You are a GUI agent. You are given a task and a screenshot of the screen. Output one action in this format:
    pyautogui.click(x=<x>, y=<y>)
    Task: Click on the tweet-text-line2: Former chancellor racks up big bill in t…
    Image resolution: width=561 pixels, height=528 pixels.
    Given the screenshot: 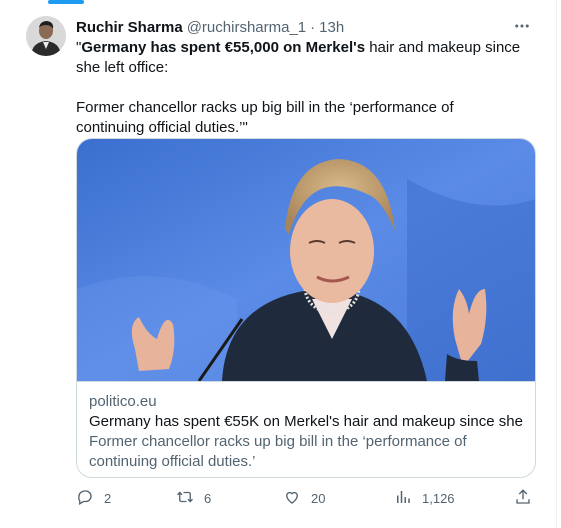 What is the action you would take?
    pyautogui.click(x=265, y=117)
    